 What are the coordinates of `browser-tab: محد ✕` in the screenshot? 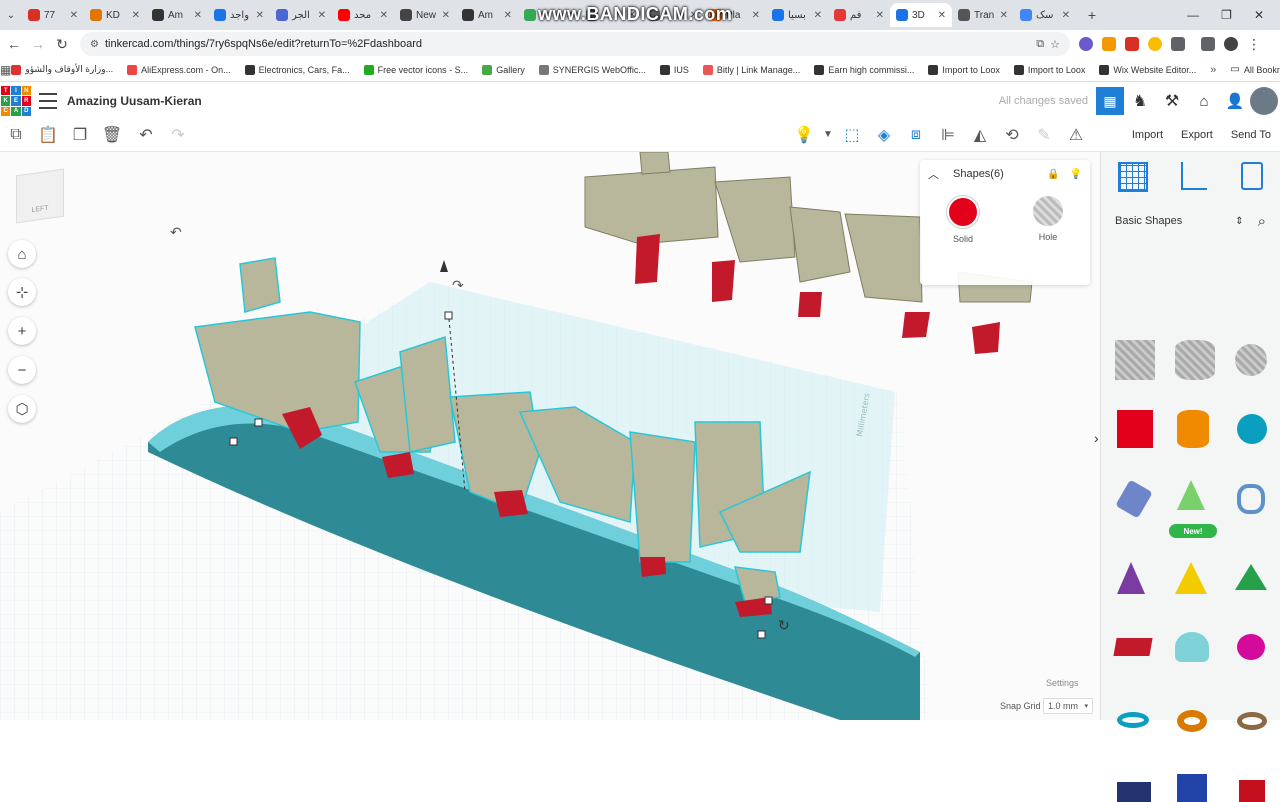 It's located at (363, 15).